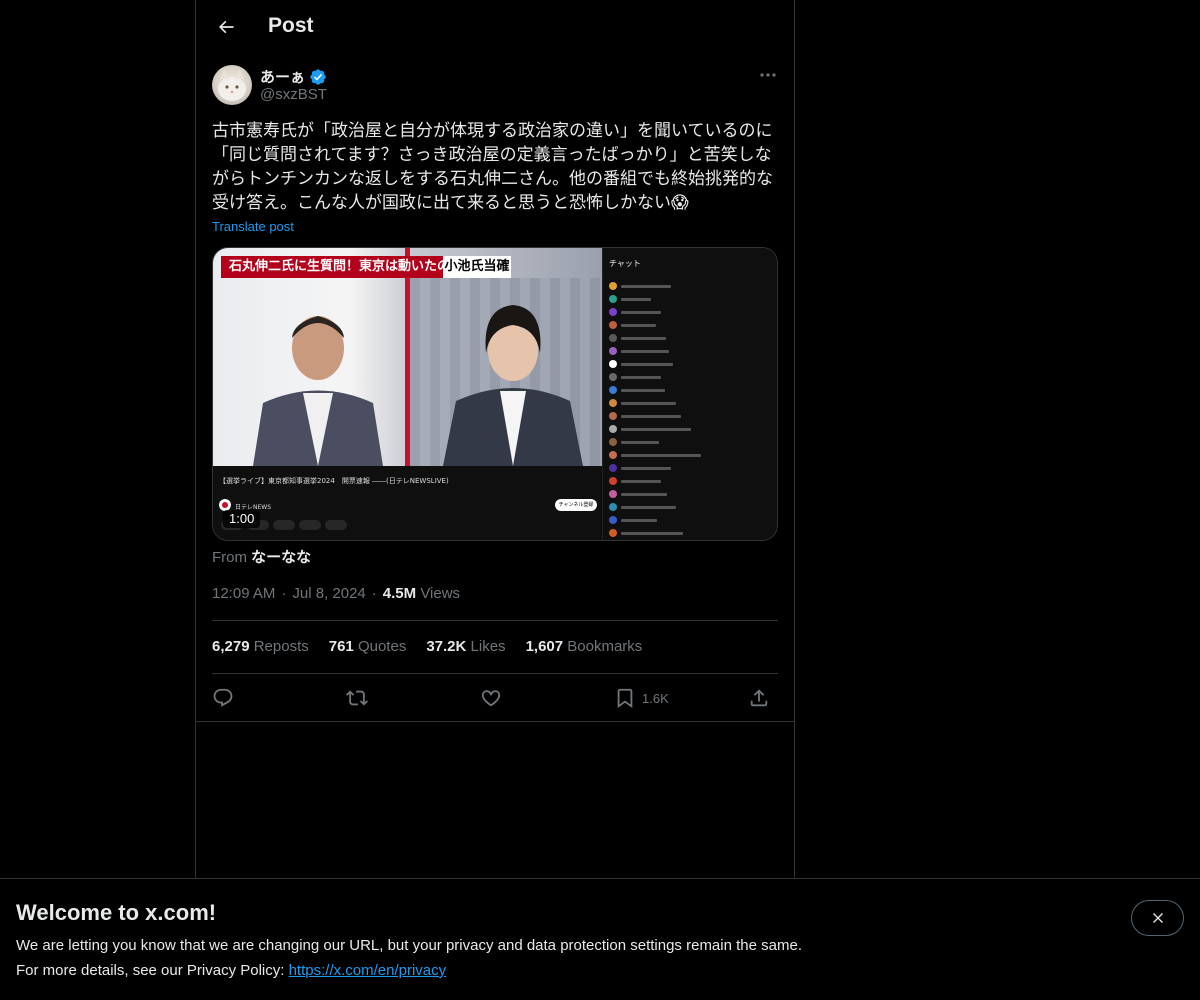 The image size is (1200, 1000). What do you see at coordinates (328, 593) in the screenshot?
I see `post-date: Jul 8, 2024` at bounding box center [328, 593].